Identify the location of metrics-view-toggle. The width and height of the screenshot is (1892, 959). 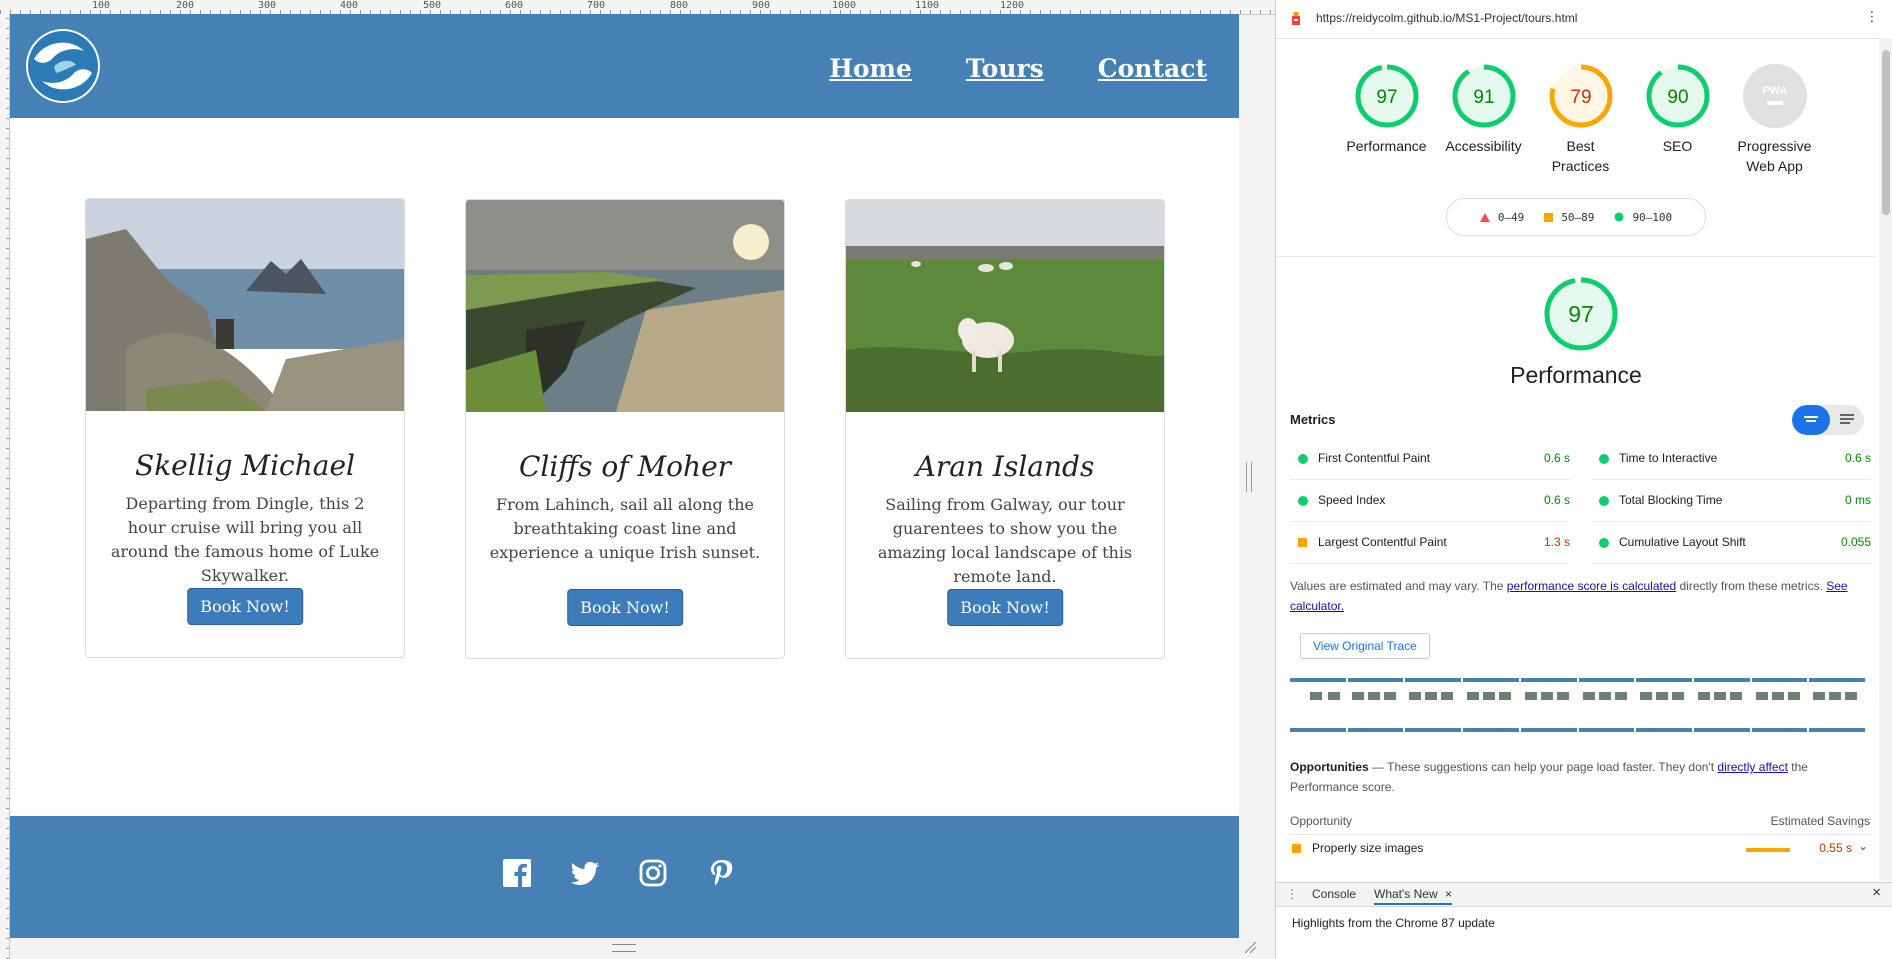
(1828, 420).